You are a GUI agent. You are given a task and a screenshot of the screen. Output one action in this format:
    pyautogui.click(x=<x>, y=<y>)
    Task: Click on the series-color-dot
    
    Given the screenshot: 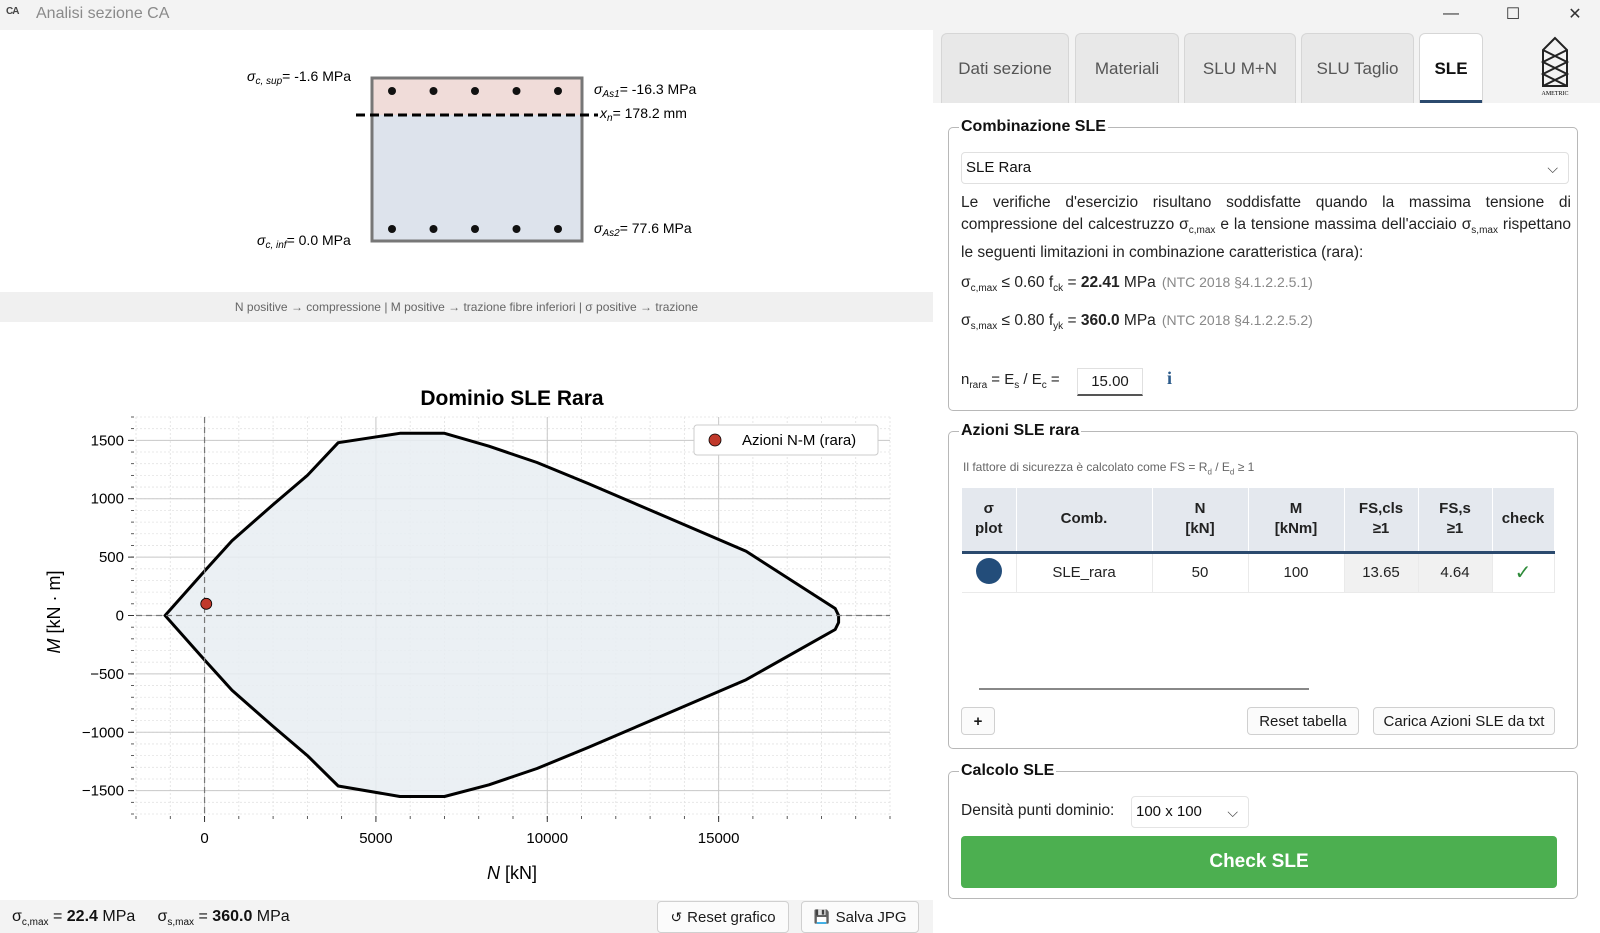 What is the action you would take?
    pyautogui.click(x=988, y=570)
    